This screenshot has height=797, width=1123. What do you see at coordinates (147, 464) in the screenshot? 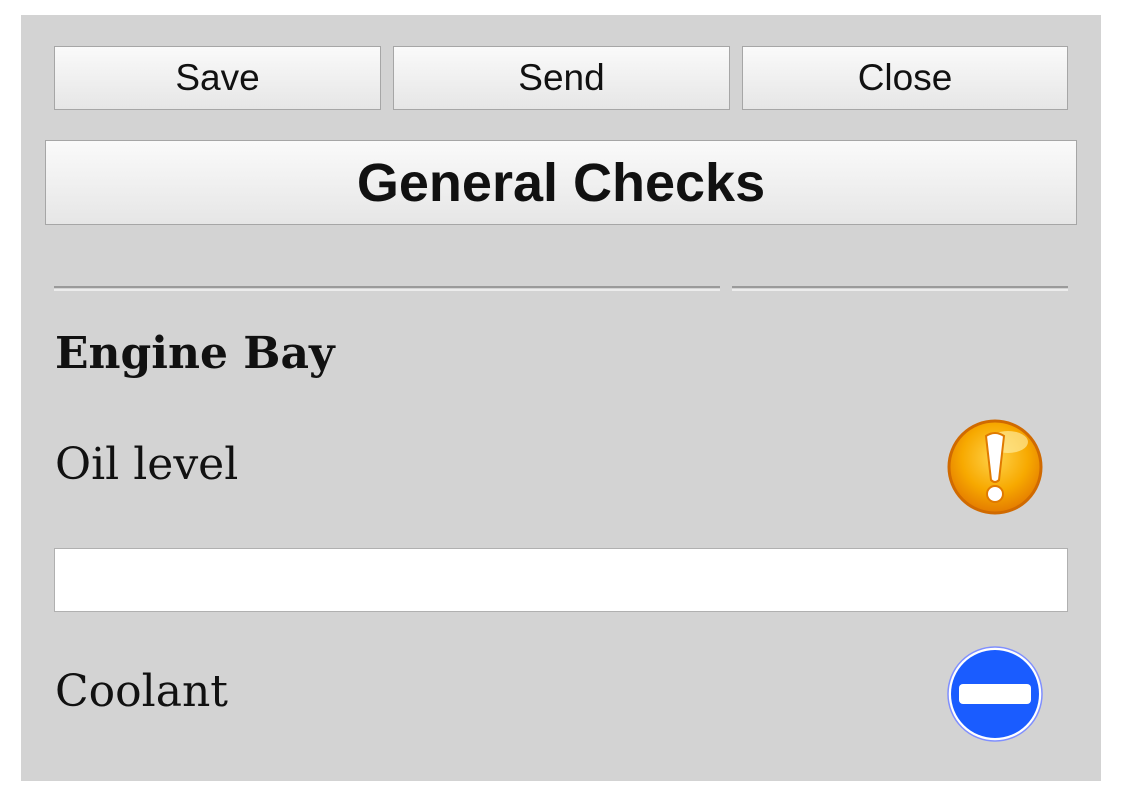
I see `oil-level-label: Oil level` at bounding box center [147, 464].